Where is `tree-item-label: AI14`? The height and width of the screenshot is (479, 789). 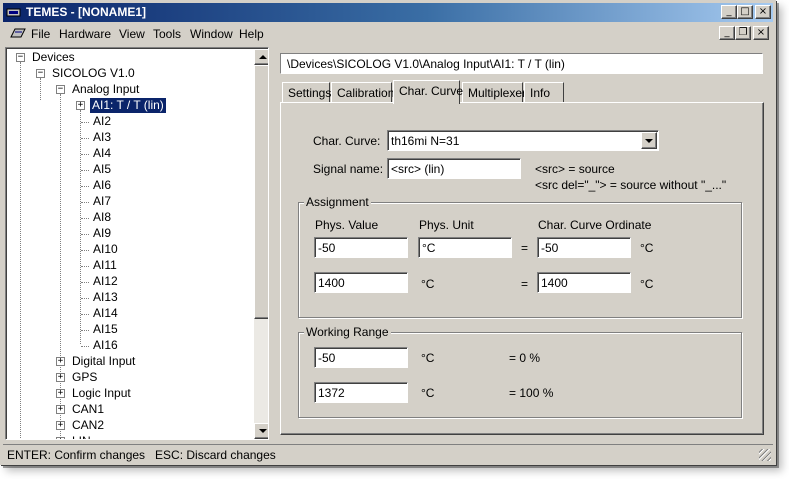
tree-item-label: AI14 is located at coordinates (105, 313).